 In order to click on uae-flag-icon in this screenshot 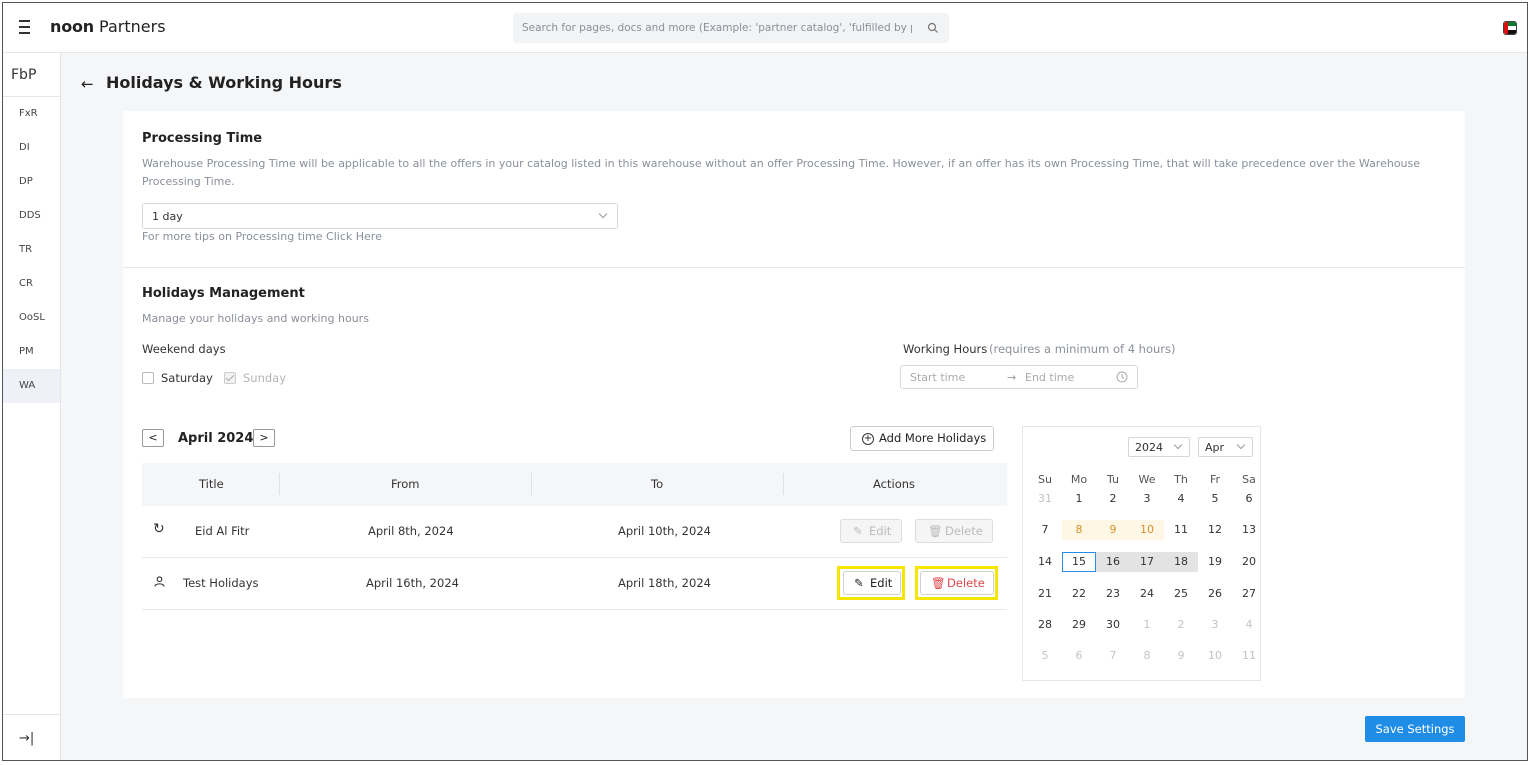, I will do `click(1510, 28)`.